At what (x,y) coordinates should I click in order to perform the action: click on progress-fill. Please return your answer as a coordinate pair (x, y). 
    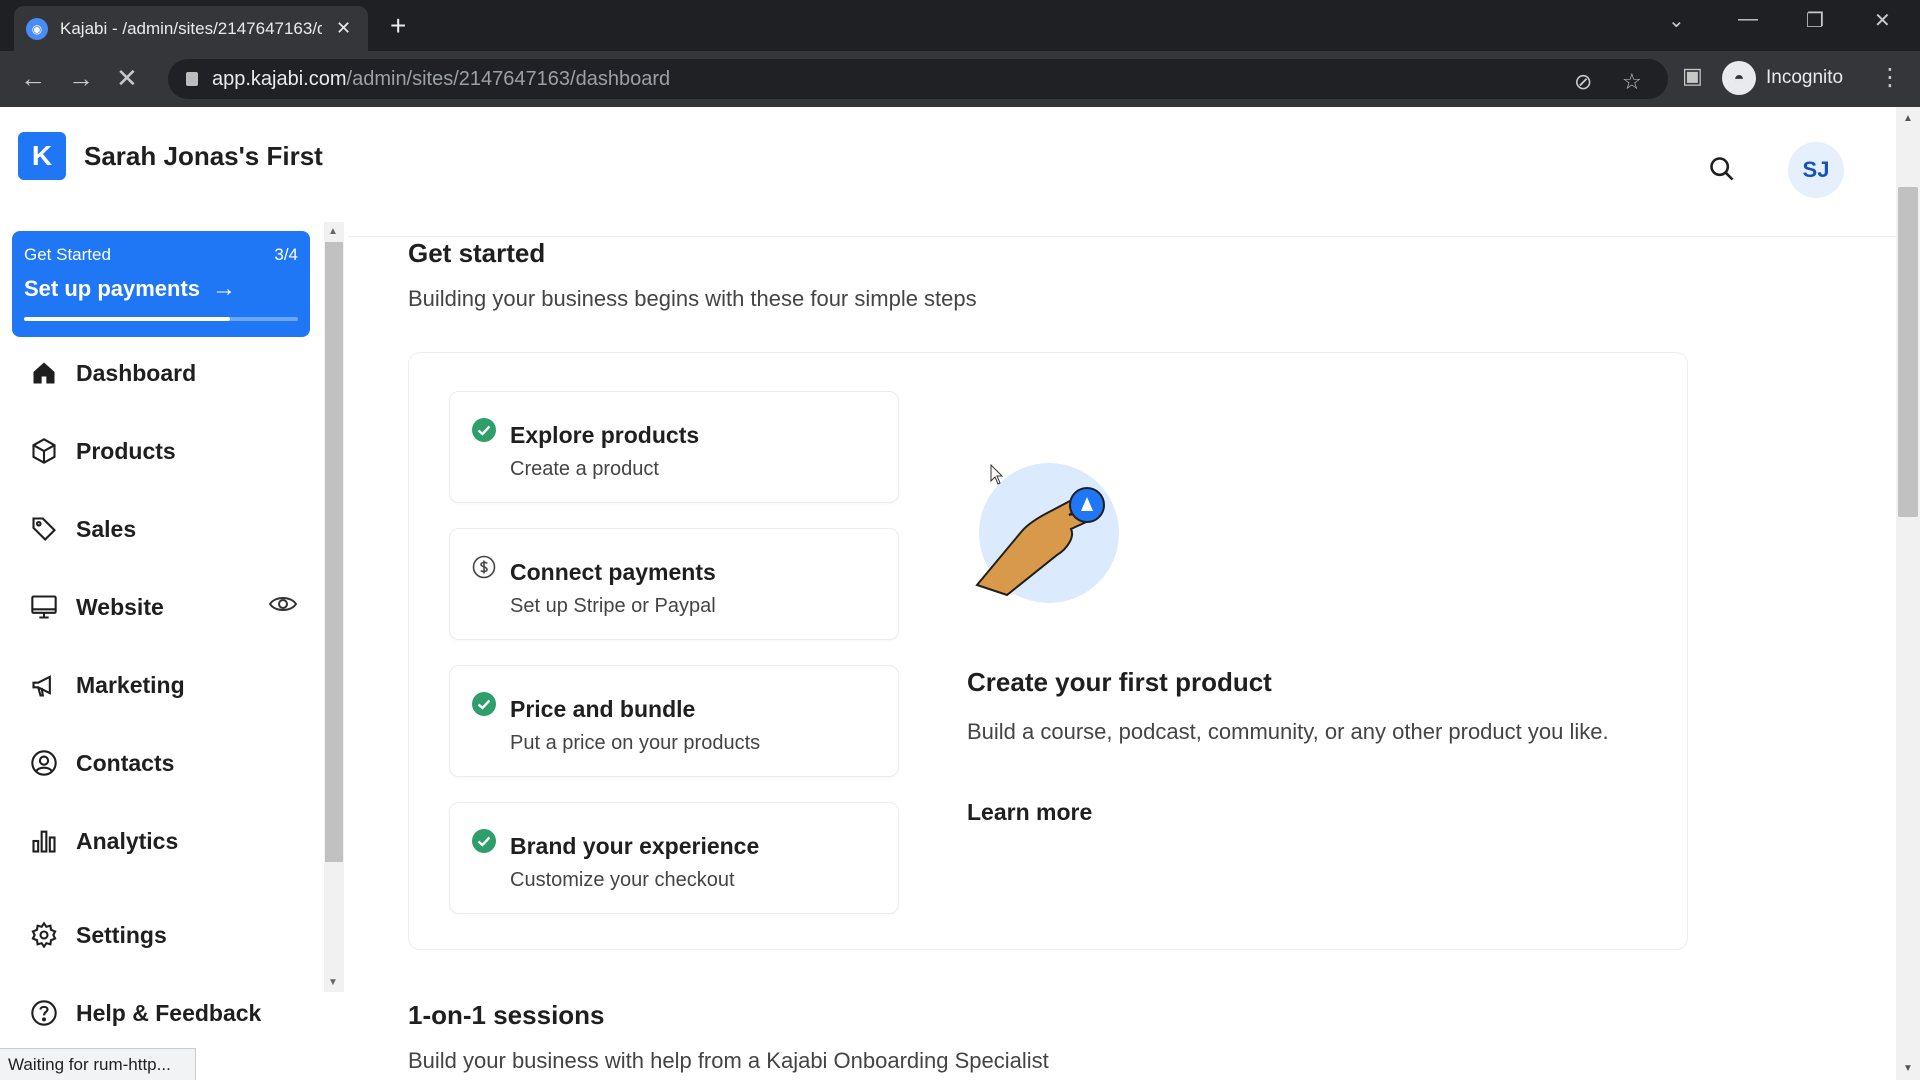
    Looking at the image, I should click on (127, 319).